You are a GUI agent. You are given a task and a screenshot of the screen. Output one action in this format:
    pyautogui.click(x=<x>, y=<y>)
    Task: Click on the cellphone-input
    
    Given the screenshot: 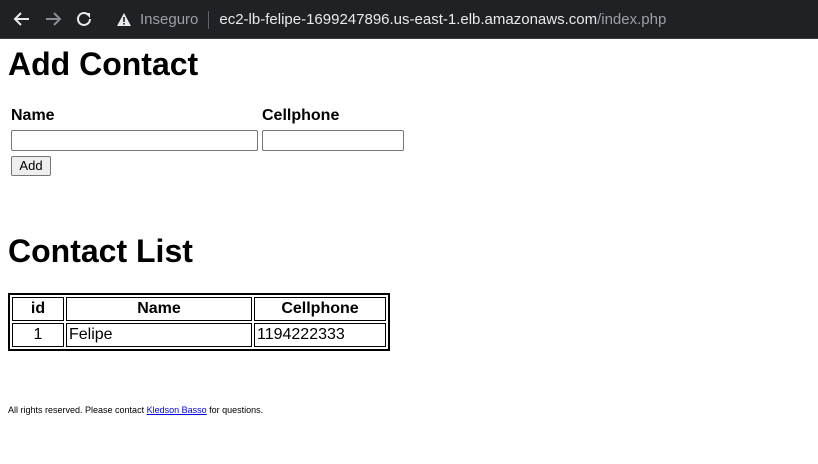 What is the action you would take?
    pyautogui.click(x=333, y=140)
    